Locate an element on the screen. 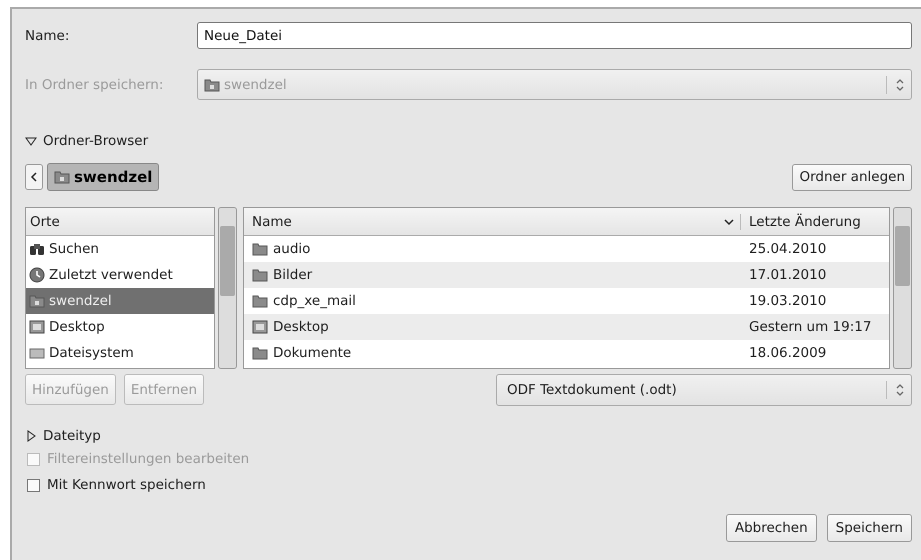  modified-date: 17.01.2010 is located at coordinates (788, 275).